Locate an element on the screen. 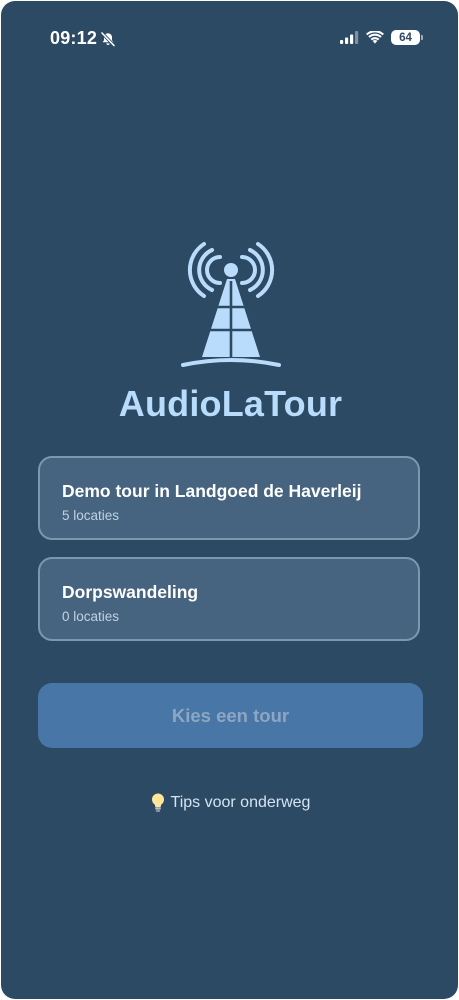  tour-location-count: 5 locaties is located at coordinates (91, 515).